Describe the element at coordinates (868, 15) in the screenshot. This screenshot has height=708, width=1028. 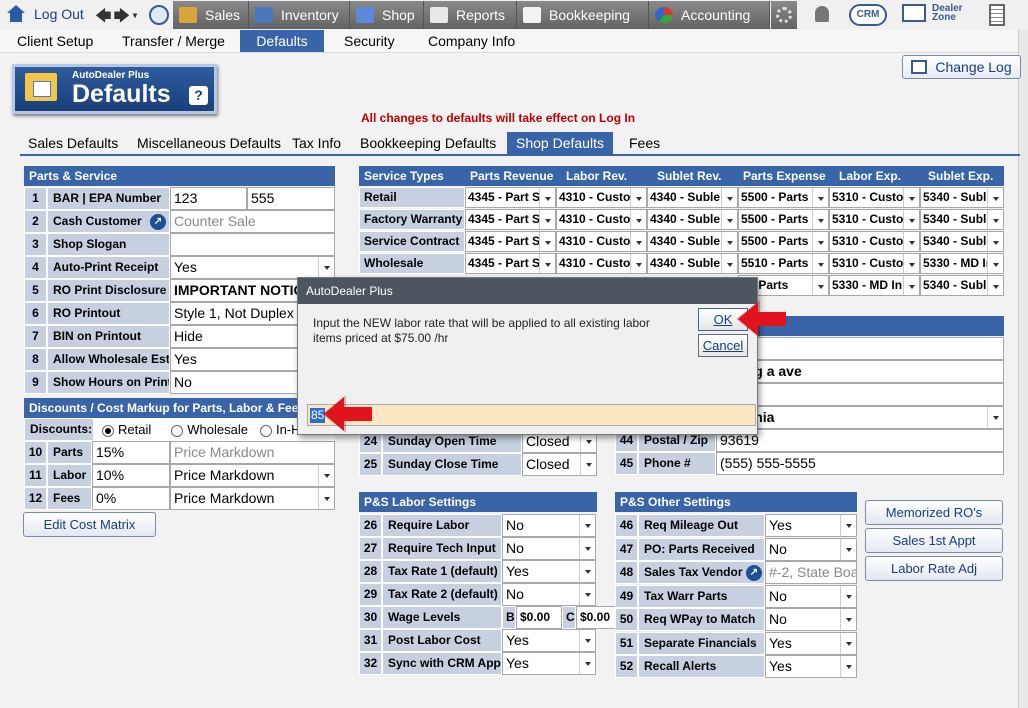
I see `crm-button: CRM` at that location.